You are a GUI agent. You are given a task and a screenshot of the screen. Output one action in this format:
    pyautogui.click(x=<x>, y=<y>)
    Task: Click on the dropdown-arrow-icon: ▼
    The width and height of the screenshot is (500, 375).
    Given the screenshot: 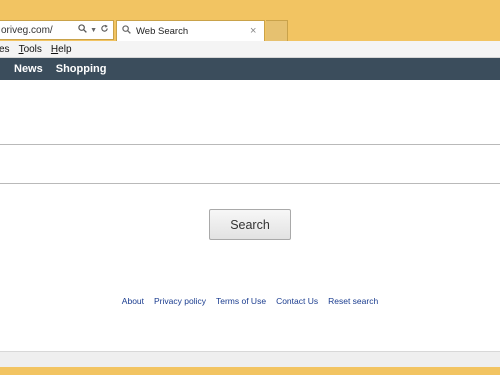 What is the action you would take?
    pyautogui.click(x=93, y=30)
    